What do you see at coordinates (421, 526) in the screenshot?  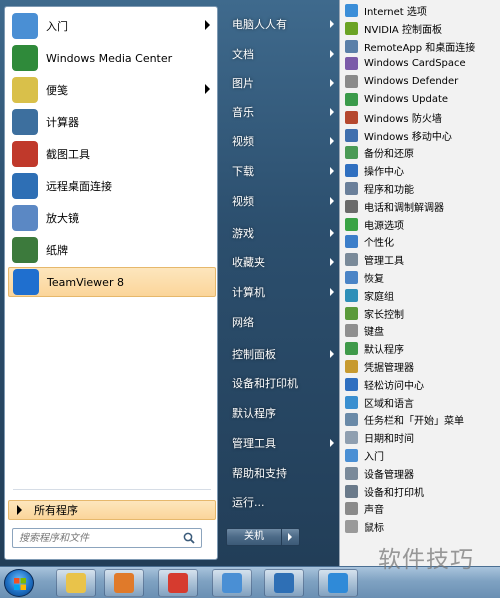 I see `control-panel-item-30: 鼠标` at bounding box center [421, 526].